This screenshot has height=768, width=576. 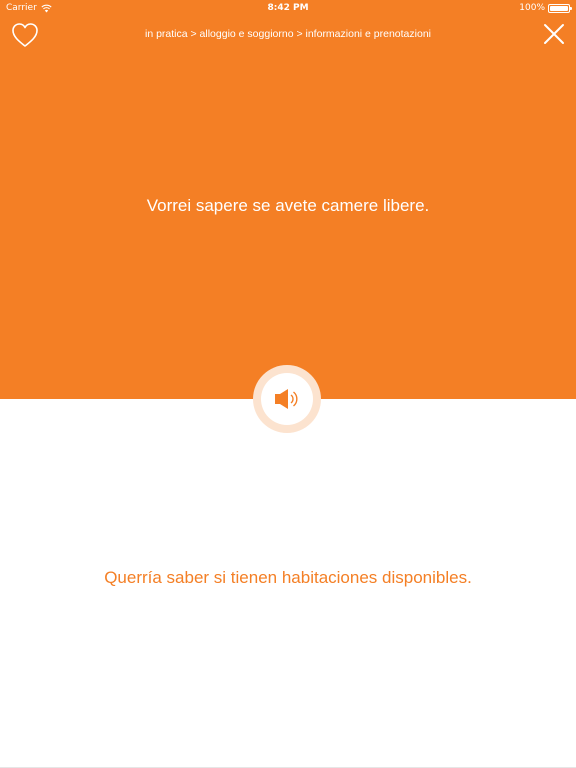 I want to click on speaker-icon, so click(x=286, y=399).